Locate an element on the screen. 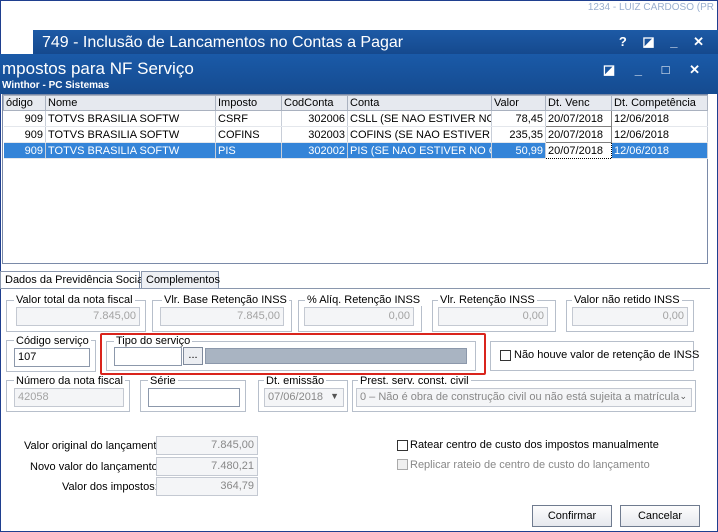  cancelar-button: Cancelar is located at coordinates (660, 516).